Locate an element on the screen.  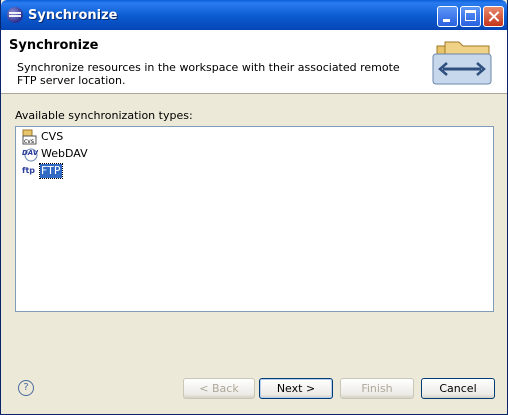
list-item-ftp: ftp FTP is located at coordinates (42, 171).